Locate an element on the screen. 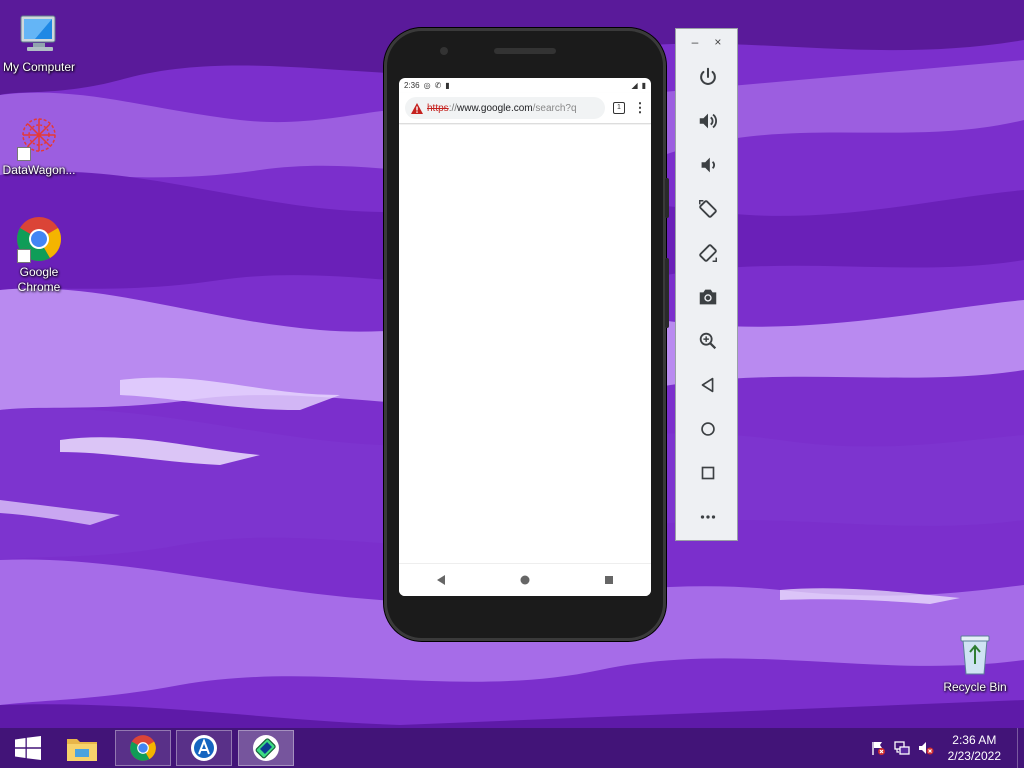 The width and height of the screenshot is (1024, 768). sd-card-icon: ▮ is located at coordinates (447, 85).